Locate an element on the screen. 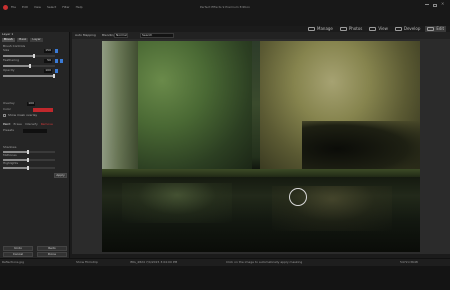 The height and width of the screenshot is (290, 450). brush-cursor is located at coordinates (298, 197).